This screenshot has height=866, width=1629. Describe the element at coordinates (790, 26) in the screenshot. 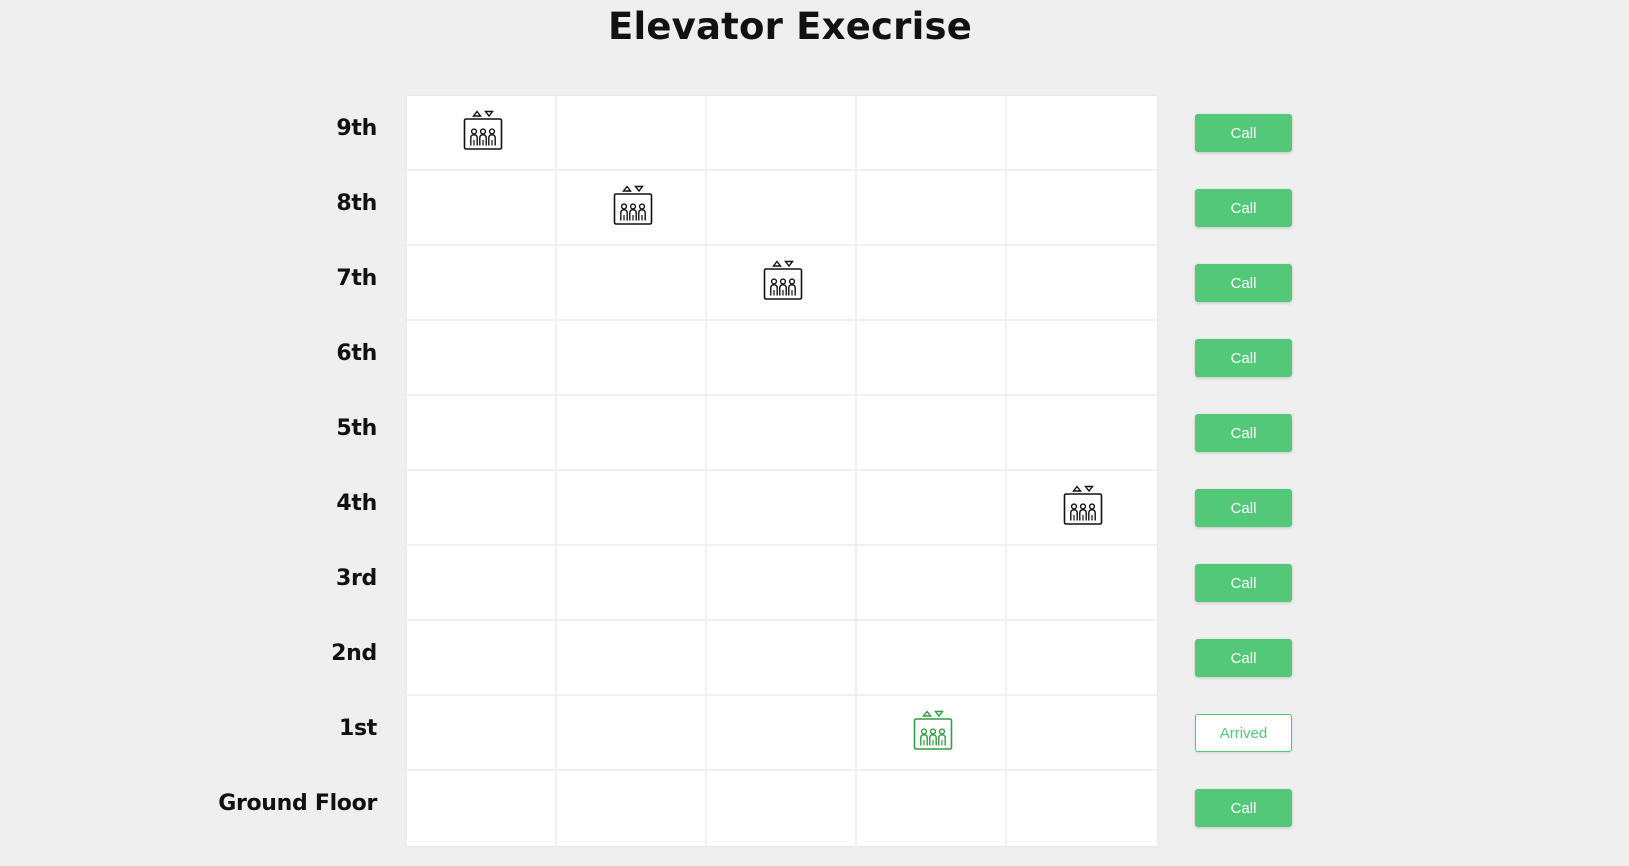

I see `page-title: Elevator Execrise` at that location.